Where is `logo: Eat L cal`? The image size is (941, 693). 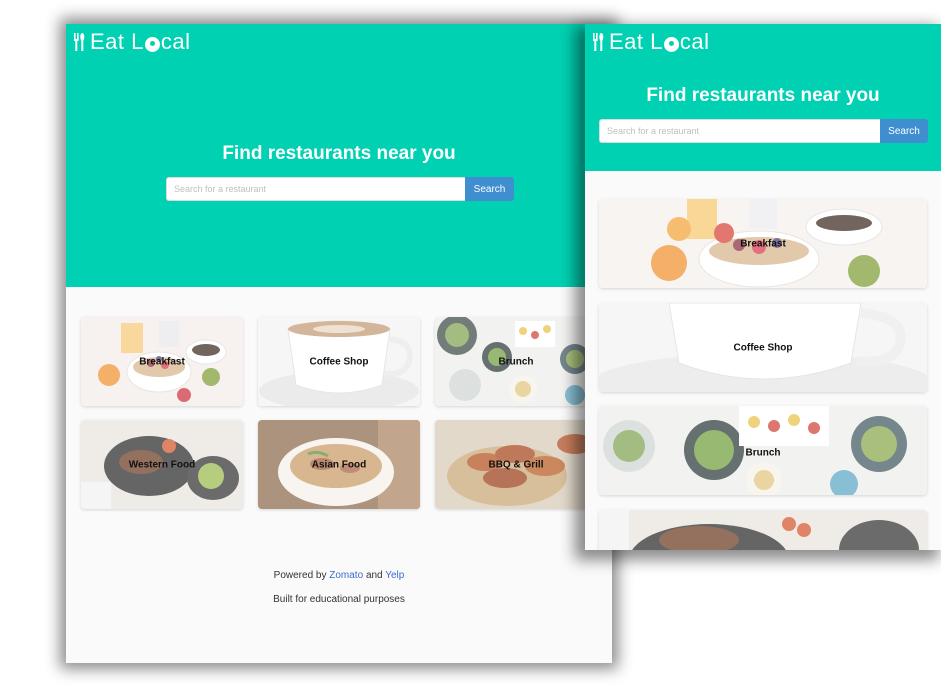
logo: Eat L cal is located at coordinates (132, 42).